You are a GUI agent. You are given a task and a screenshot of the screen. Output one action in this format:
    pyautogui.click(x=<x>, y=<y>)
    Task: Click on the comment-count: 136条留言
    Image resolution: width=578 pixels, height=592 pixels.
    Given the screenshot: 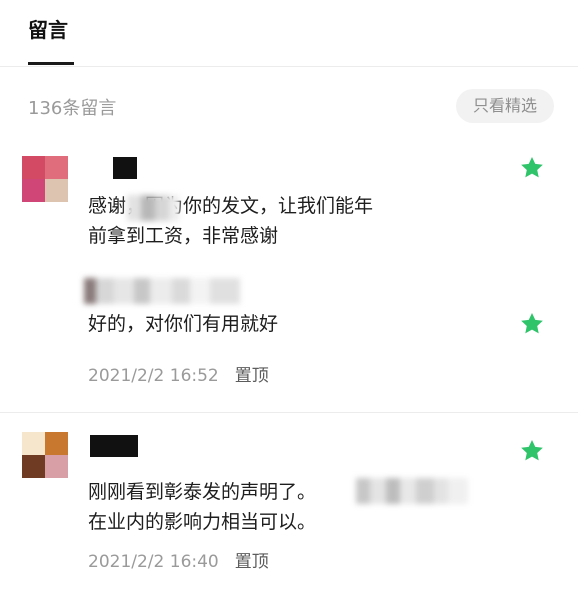 What is the action you would take?
    pyautogui.click(x=72, y=108)
    